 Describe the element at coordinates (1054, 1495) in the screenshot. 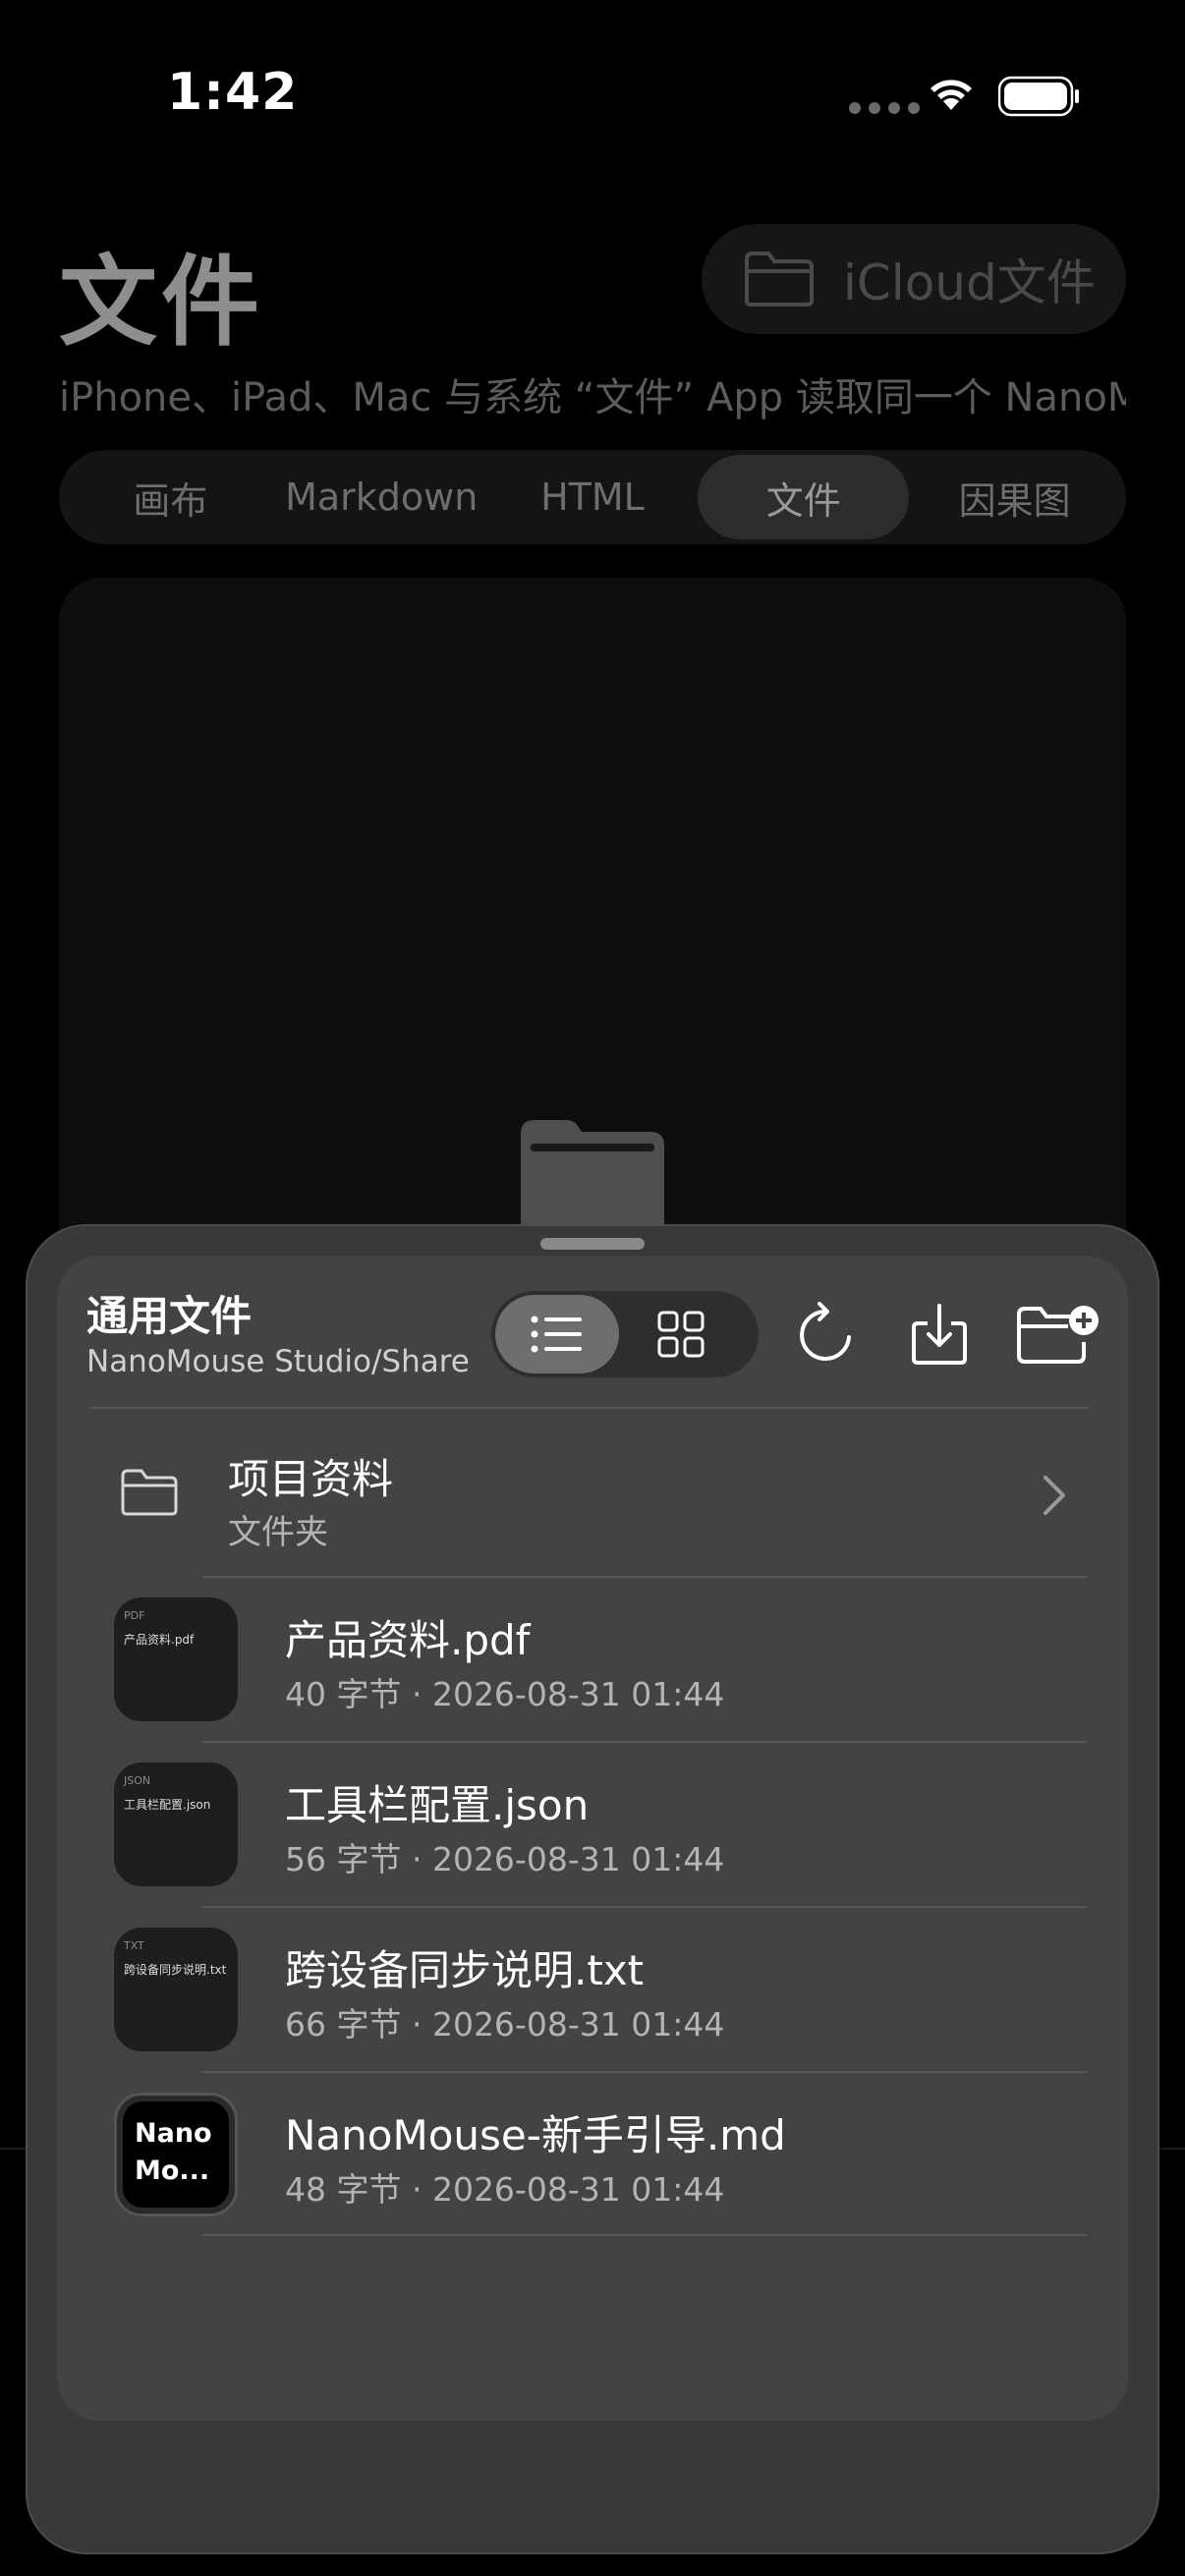

I see `chevron-right-icon` at that location.